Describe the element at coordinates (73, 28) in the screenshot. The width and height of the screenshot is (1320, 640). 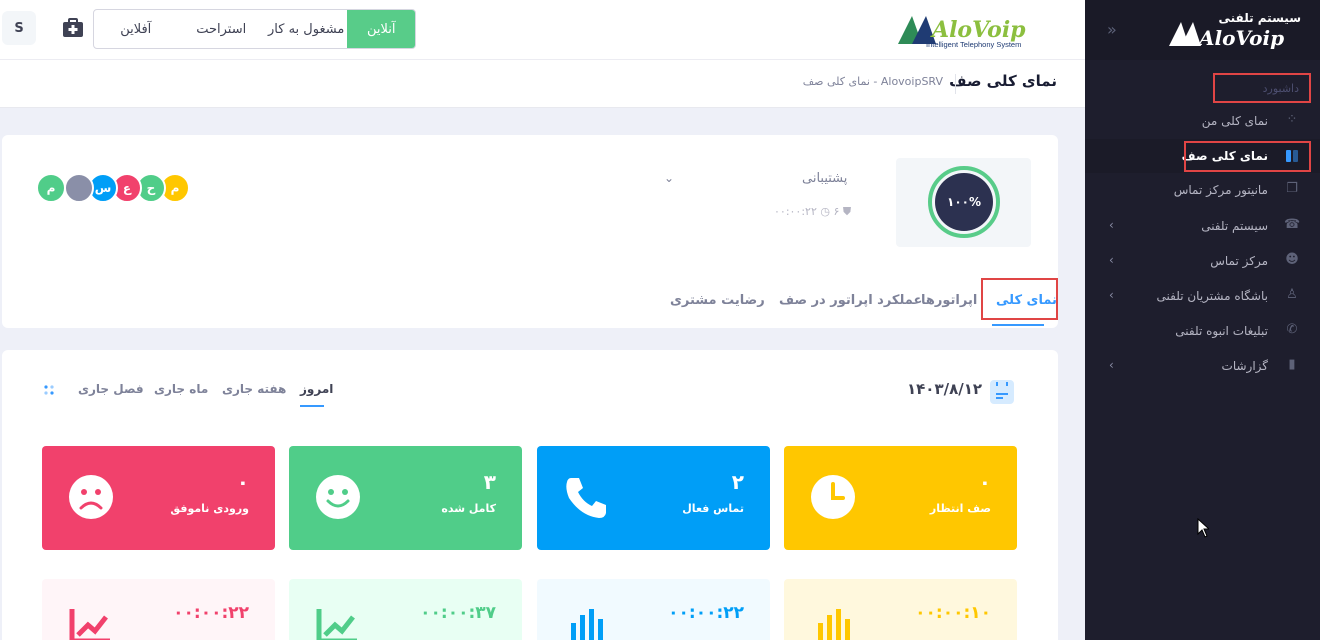
I see `first-aid-kit-icon` at that location.